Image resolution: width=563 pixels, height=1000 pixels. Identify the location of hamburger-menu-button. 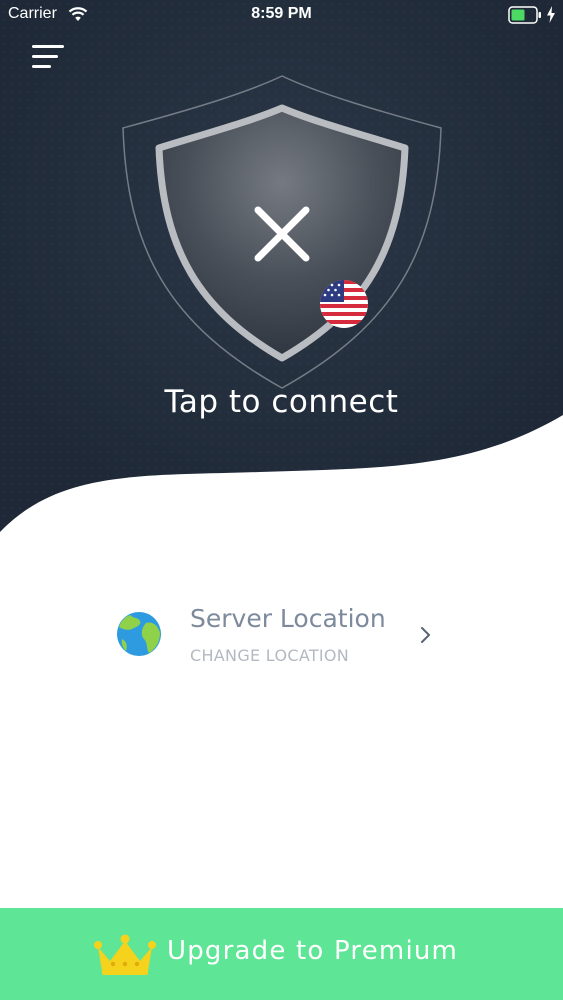
(48, 57).